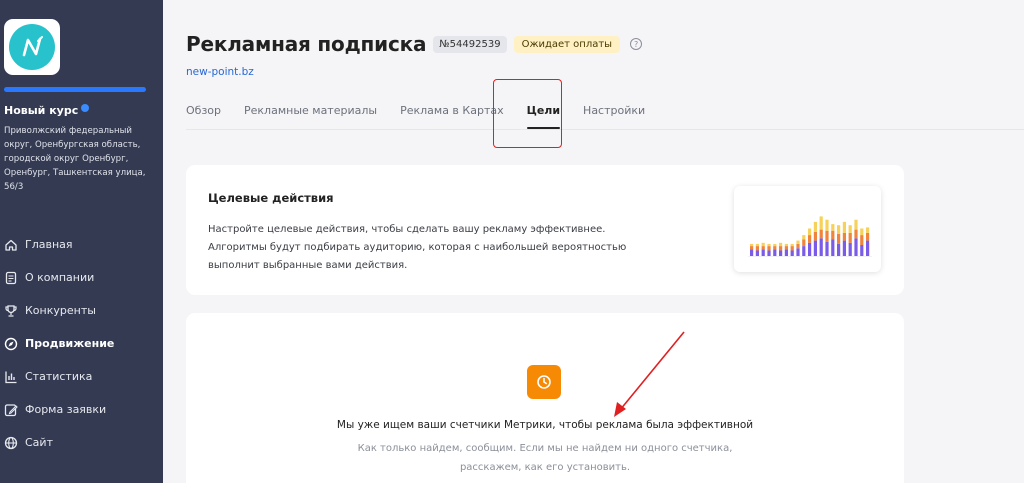 The height and width of the screenshot is (483, 1024). I want to click on help-icon: ?, so click(636, 44).